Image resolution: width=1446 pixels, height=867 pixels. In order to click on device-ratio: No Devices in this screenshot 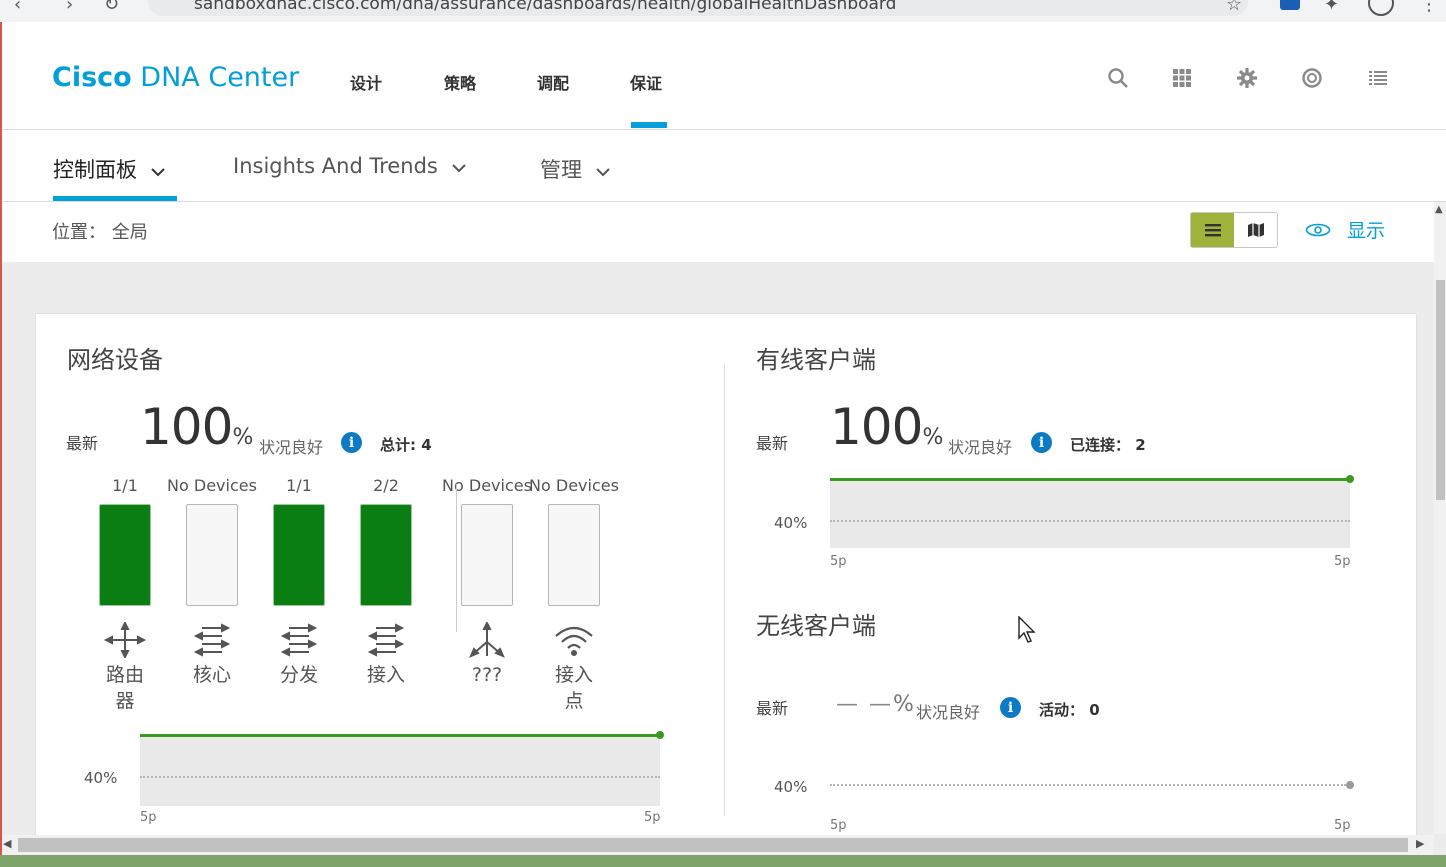, I will do `click(212, 485)`.